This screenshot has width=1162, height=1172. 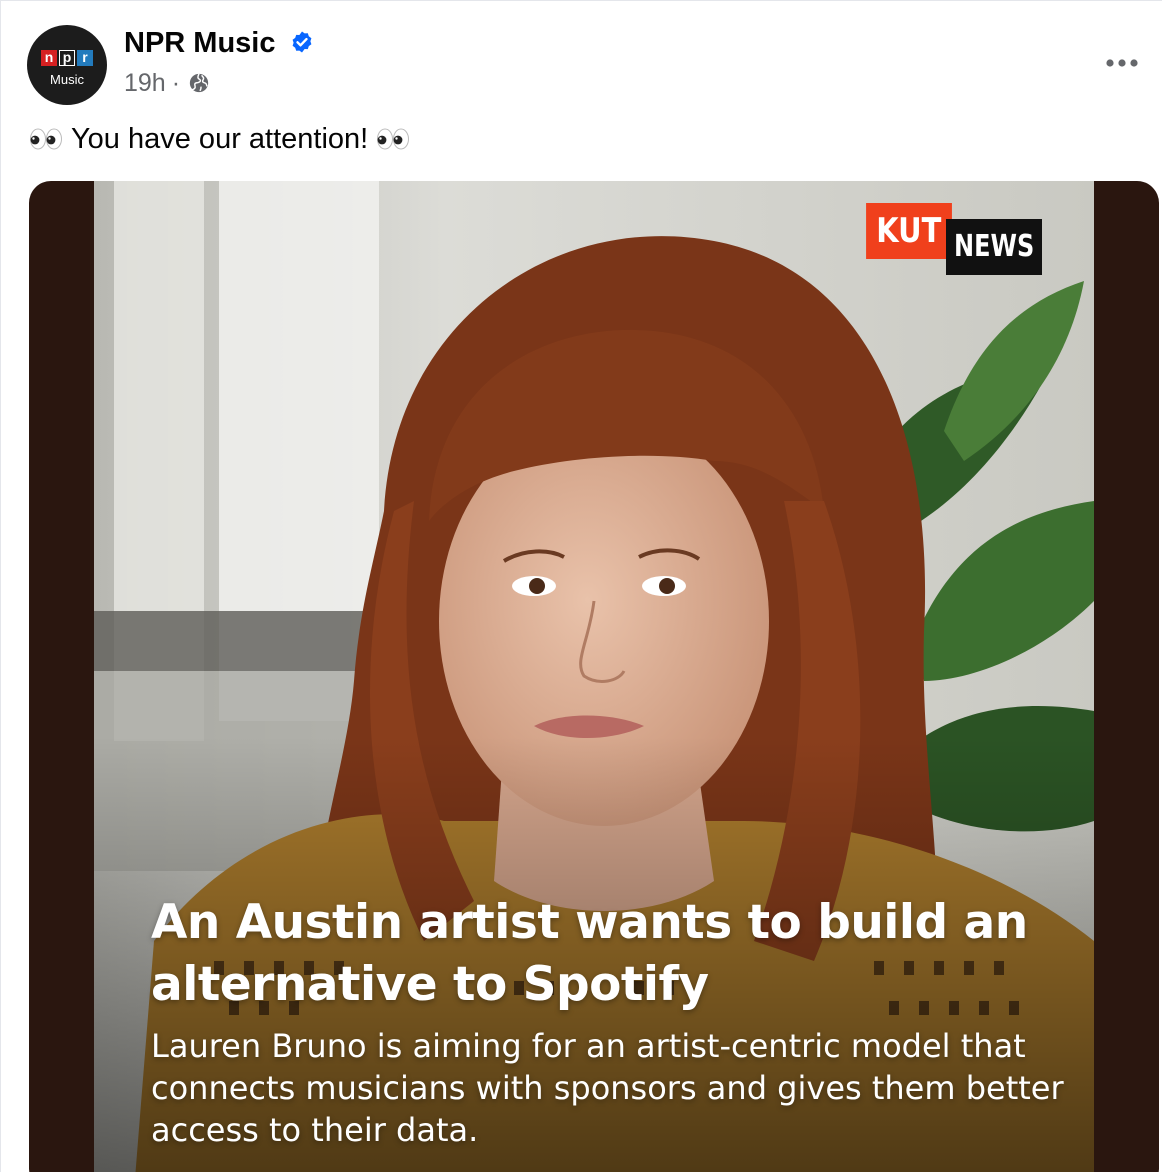 What do you see at coordinates (199, 83) in the screenshot?
I see `globe-icon` at bounding box center [199, 83].